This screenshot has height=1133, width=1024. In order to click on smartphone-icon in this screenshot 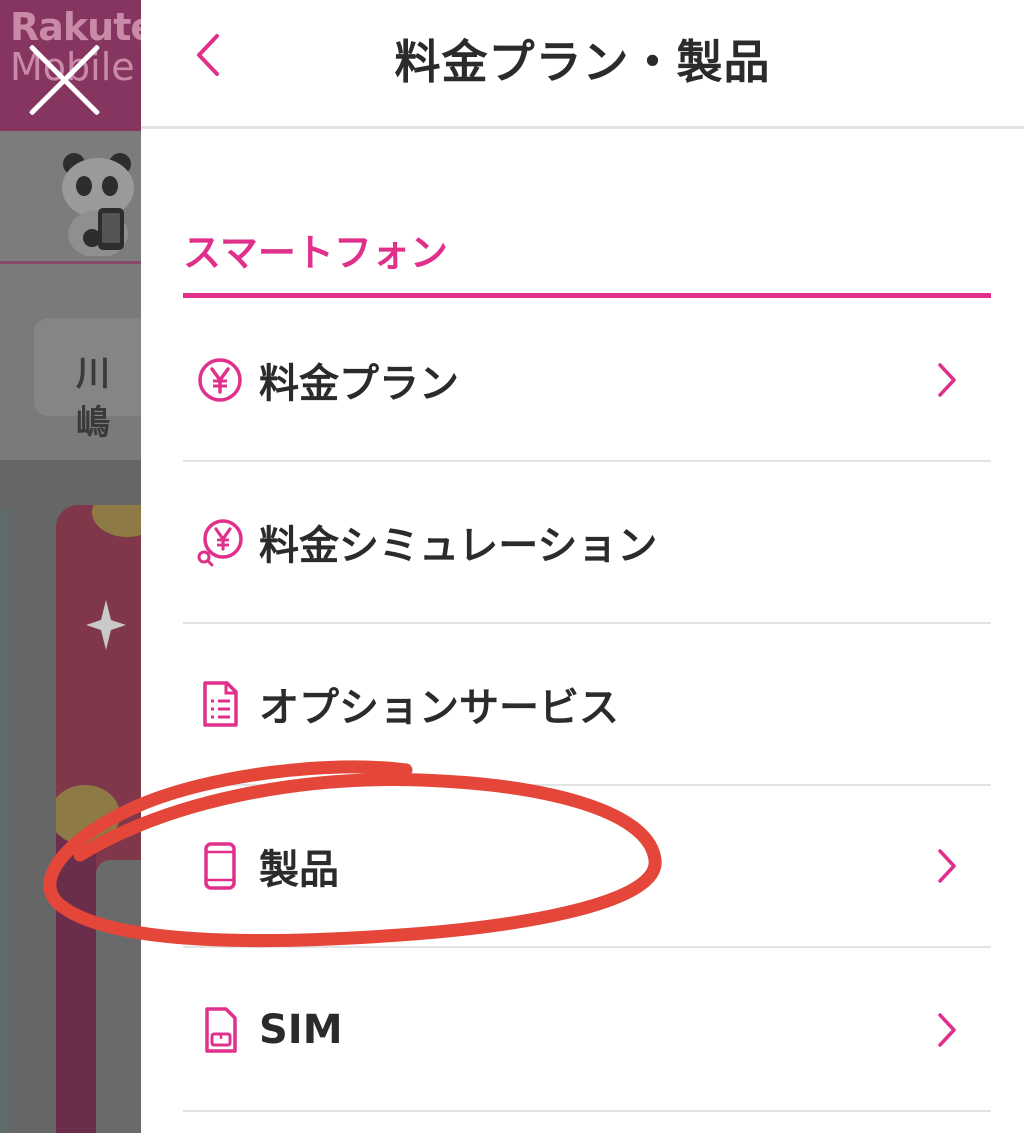, I will do `click(220, 866)`.